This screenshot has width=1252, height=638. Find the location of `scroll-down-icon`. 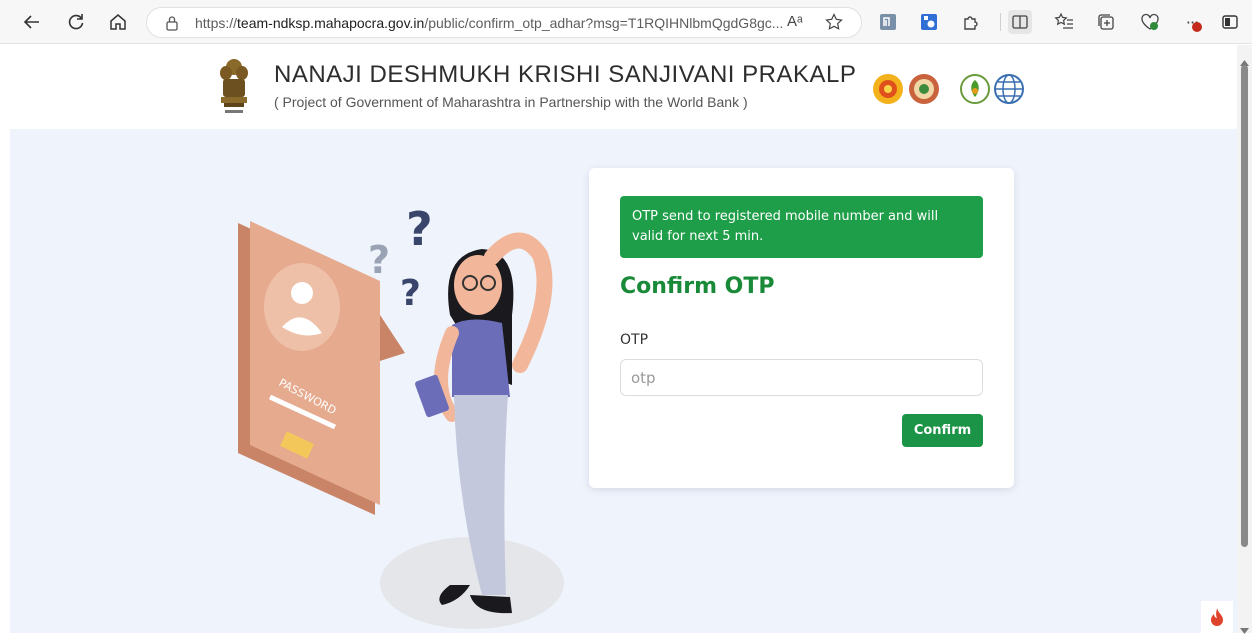

scroll-down-icon is located at coordinates (1244, 628).